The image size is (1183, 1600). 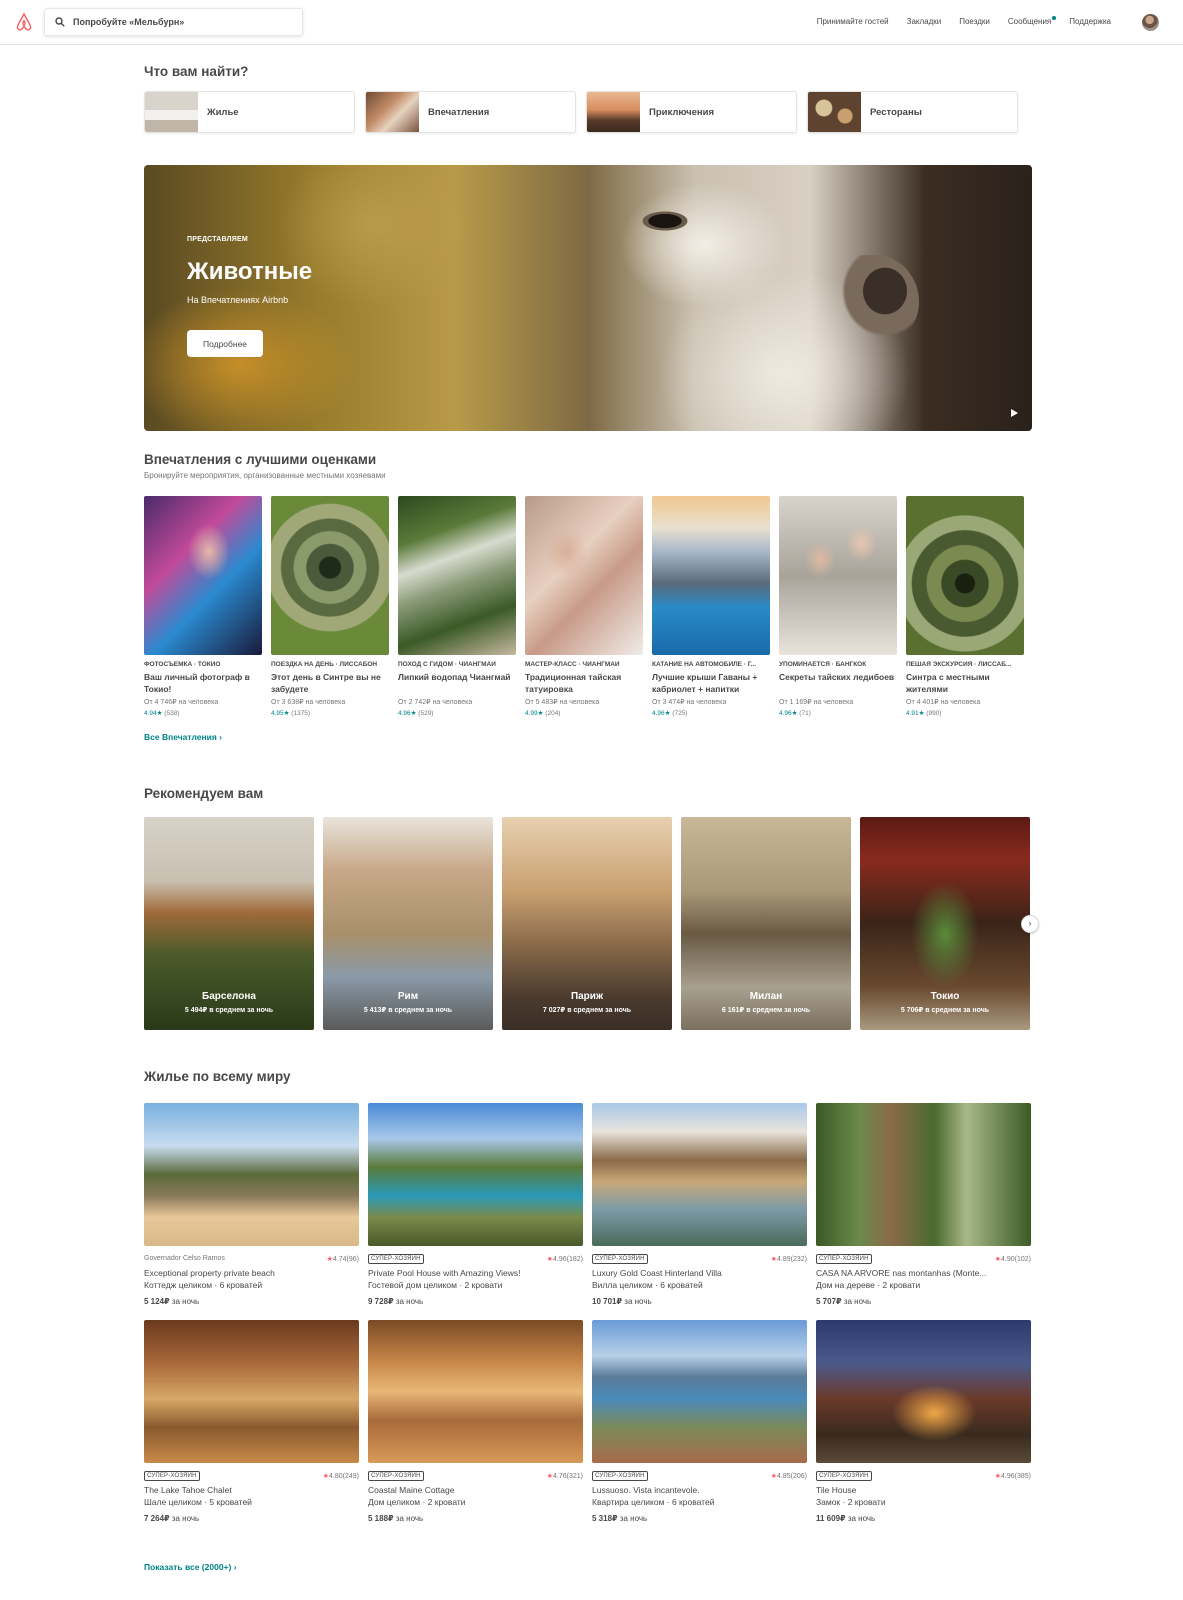 What do you see at coordinates (341, 1476) in the screenshot?
I see `home-rating: ★4.80(249)` at bounding box center [341, 1476].